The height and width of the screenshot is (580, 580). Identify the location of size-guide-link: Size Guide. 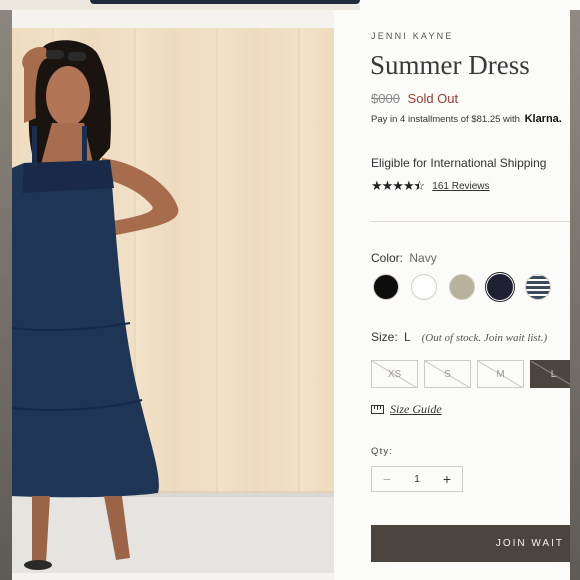
(406, 409).